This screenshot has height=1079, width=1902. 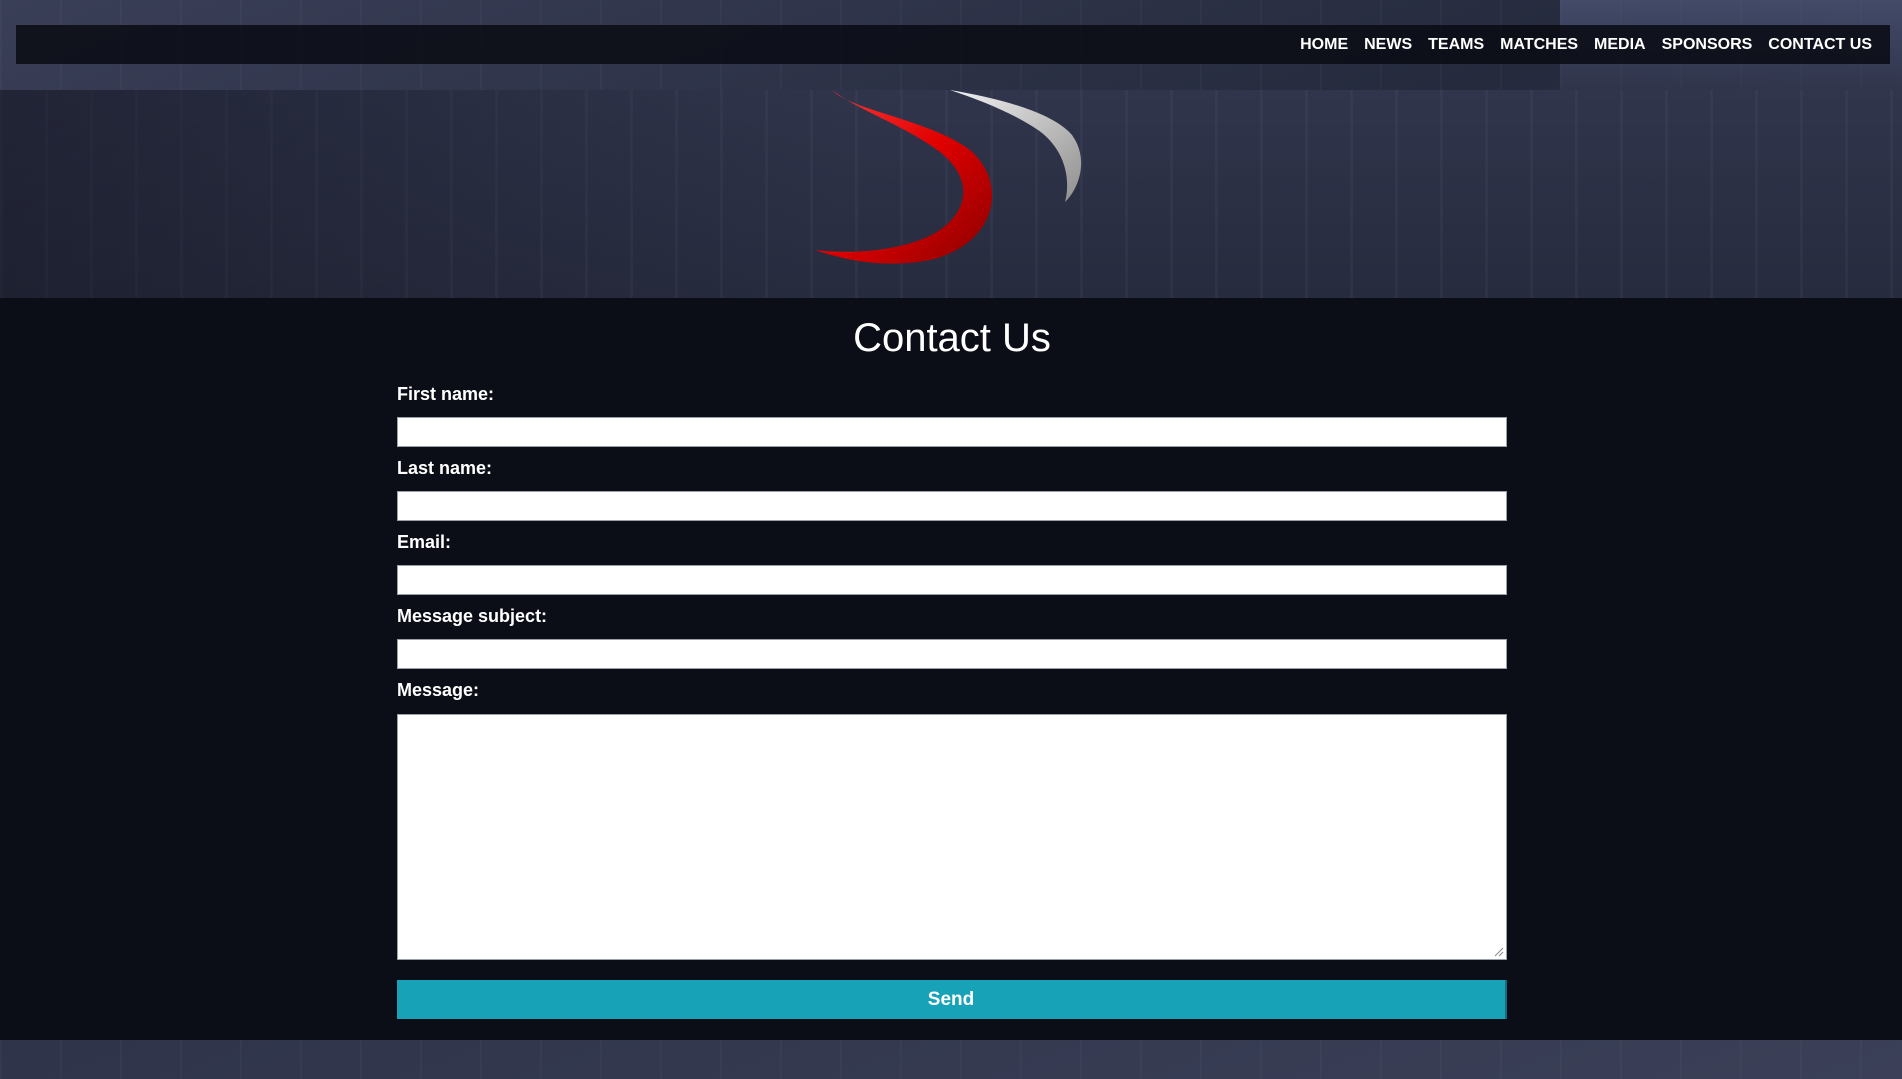 I want to click on nav-item-news: NEWS, so click(x=1388, y=45).